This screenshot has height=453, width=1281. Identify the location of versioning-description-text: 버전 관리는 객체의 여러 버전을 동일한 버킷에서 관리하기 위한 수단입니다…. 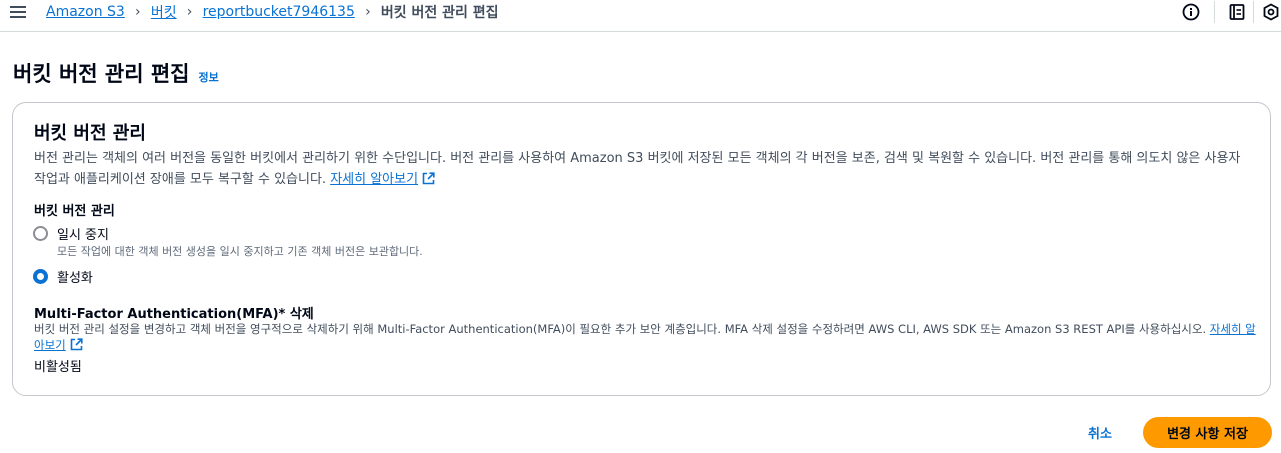
(637, 169).